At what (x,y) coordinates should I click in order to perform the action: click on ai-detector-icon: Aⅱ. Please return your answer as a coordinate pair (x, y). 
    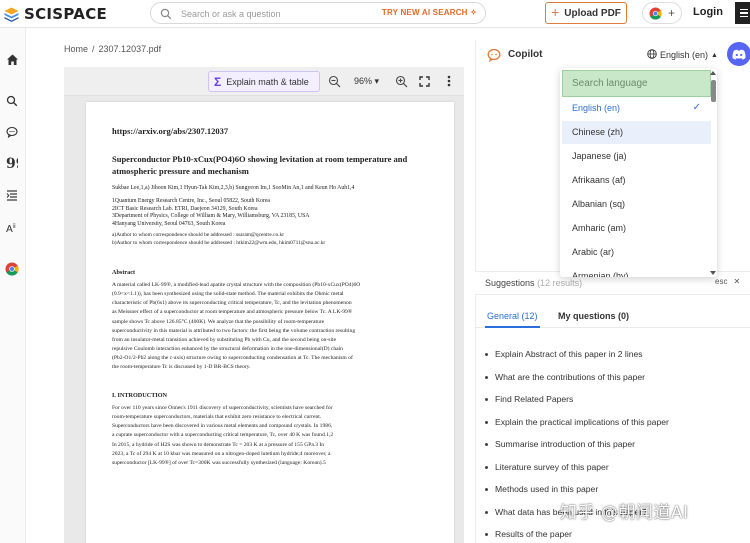
    Looking at the image, I should click on (12, 228).